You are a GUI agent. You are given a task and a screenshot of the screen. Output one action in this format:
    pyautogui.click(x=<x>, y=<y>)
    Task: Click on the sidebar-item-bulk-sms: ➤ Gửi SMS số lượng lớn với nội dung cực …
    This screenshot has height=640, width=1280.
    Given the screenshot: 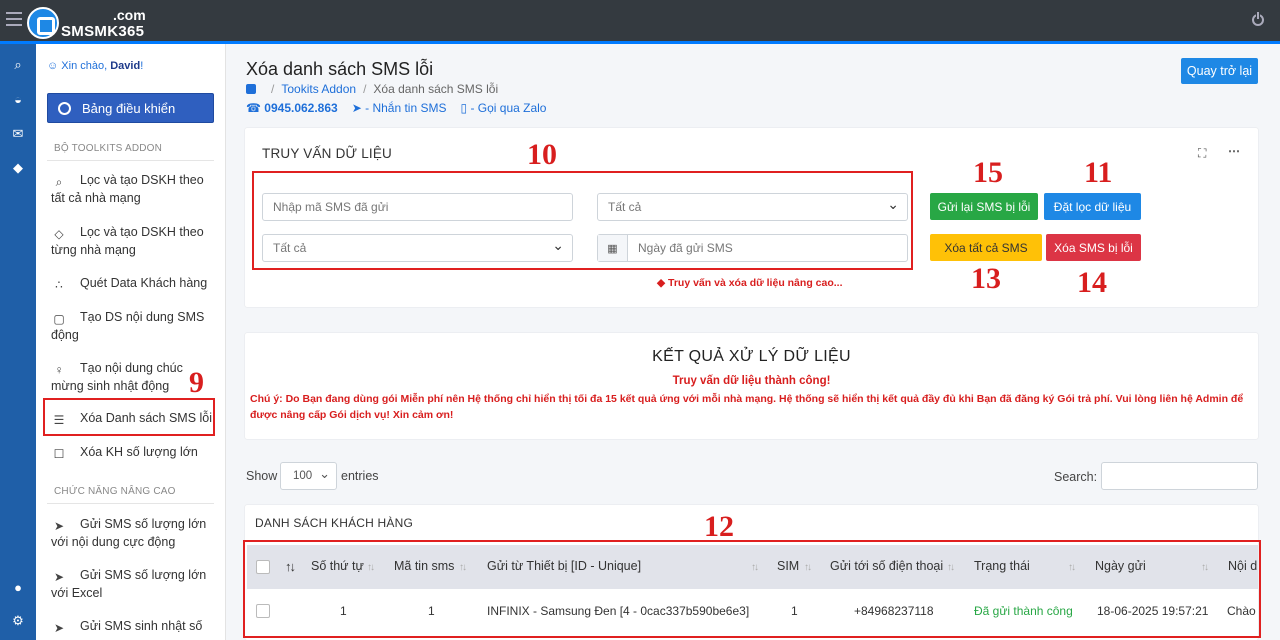 What is the action you would take?
    pyautogui.click(x=130, y=533)
    